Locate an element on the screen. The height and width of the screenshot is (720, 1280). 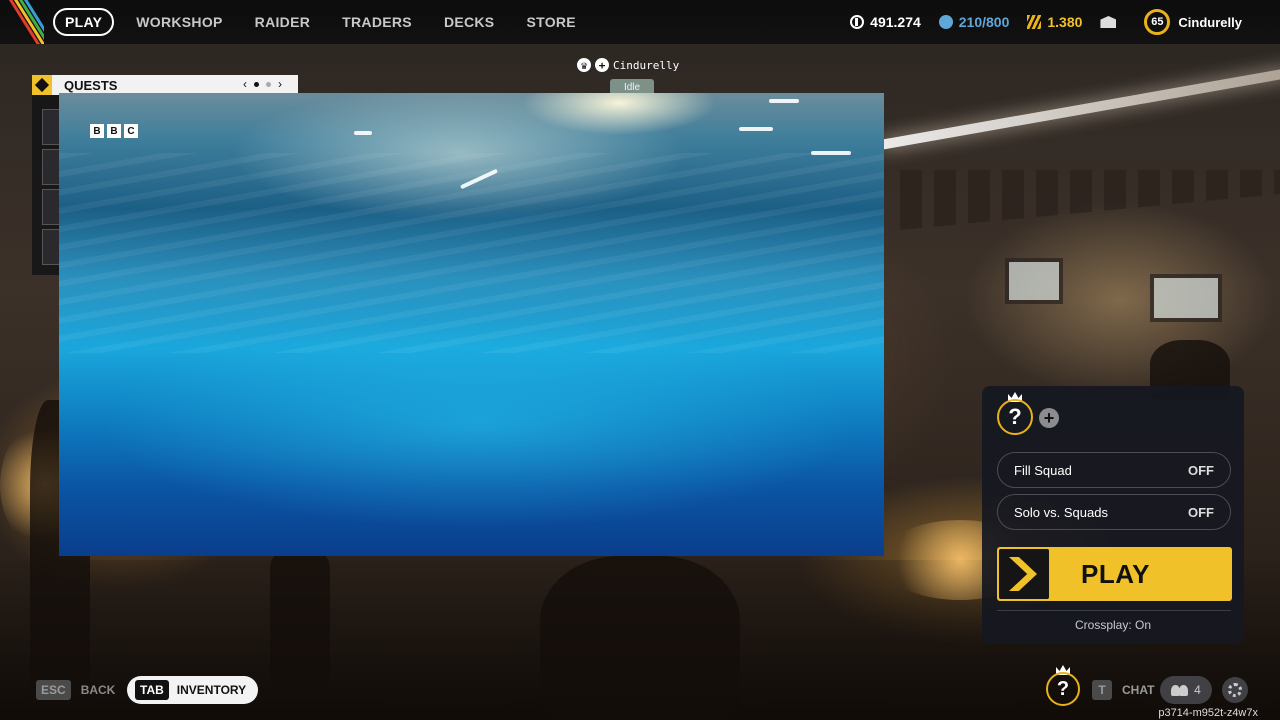
gear-icon is located at coordinates (1235, 690).